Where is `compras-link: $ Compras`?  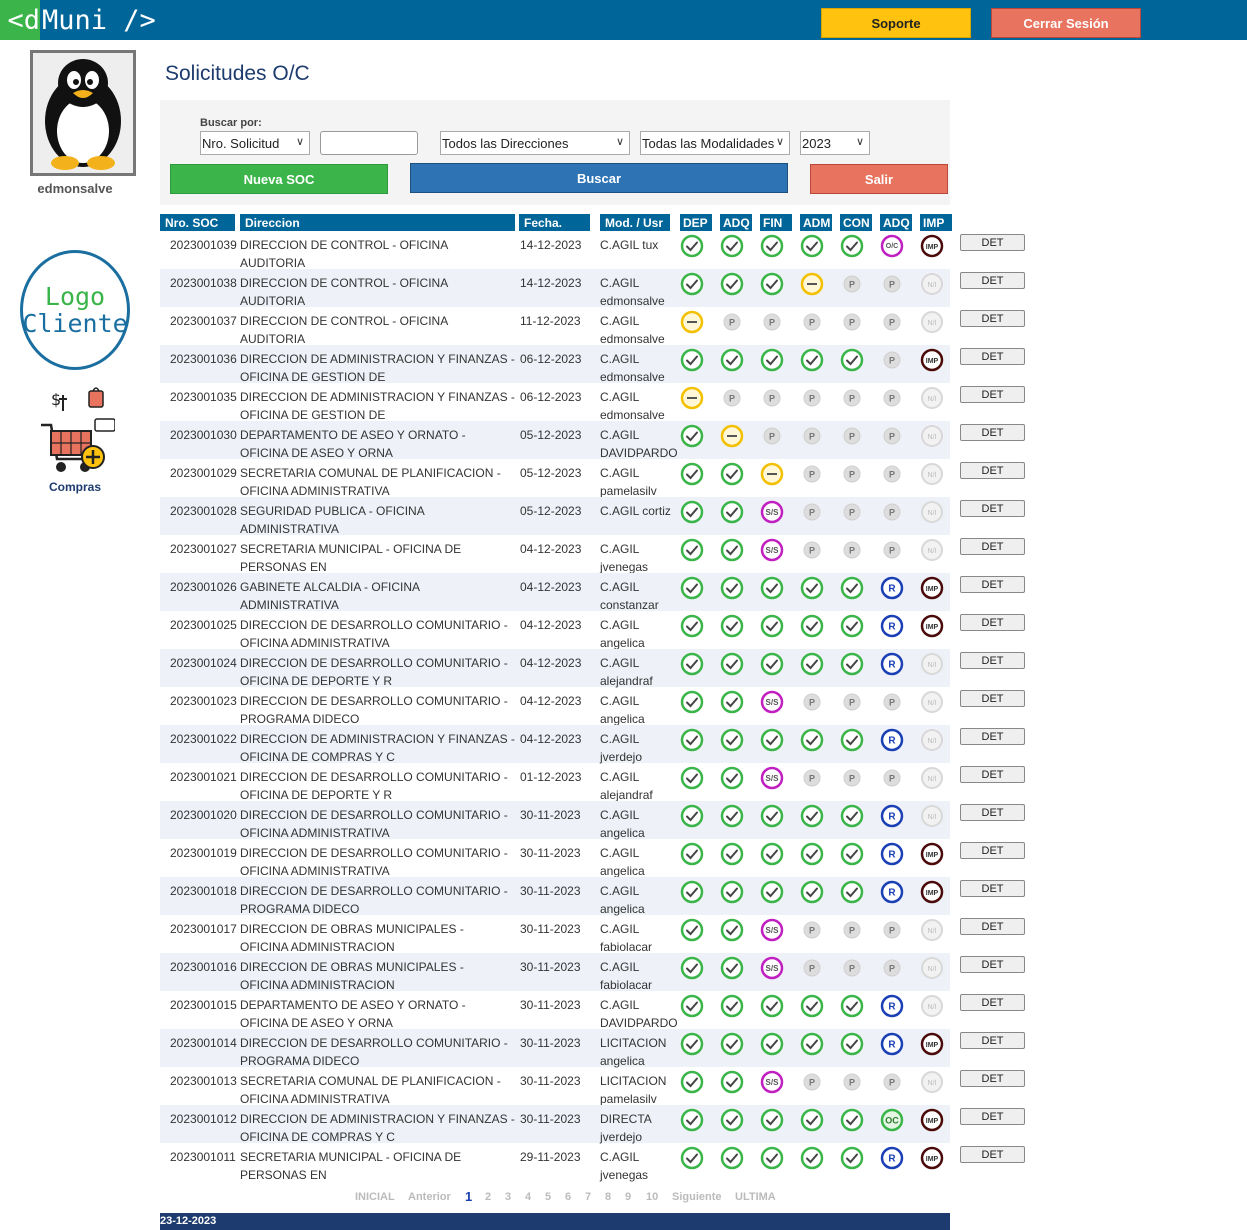
compras-link: $ Compras is located at coordinates (75, 439).